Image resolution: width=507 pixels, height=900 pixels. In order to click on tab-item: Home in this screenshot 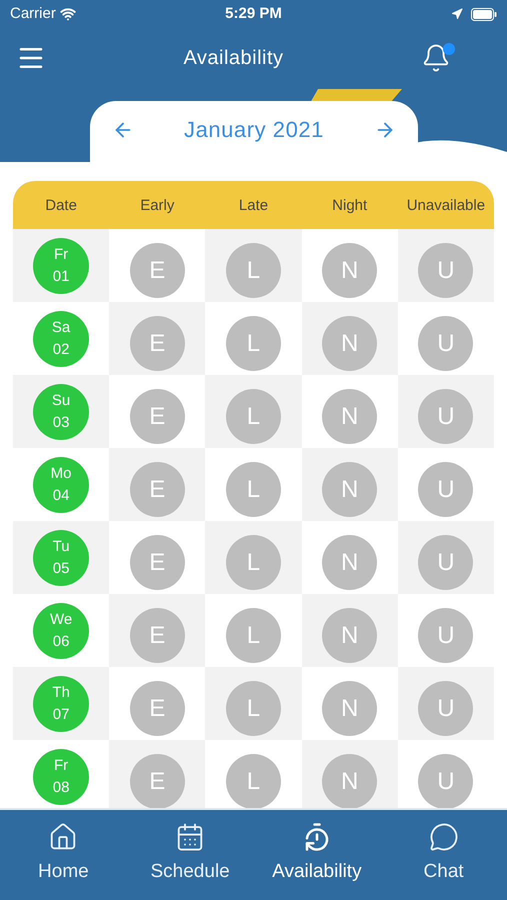, I will do `click(63, 854)`.